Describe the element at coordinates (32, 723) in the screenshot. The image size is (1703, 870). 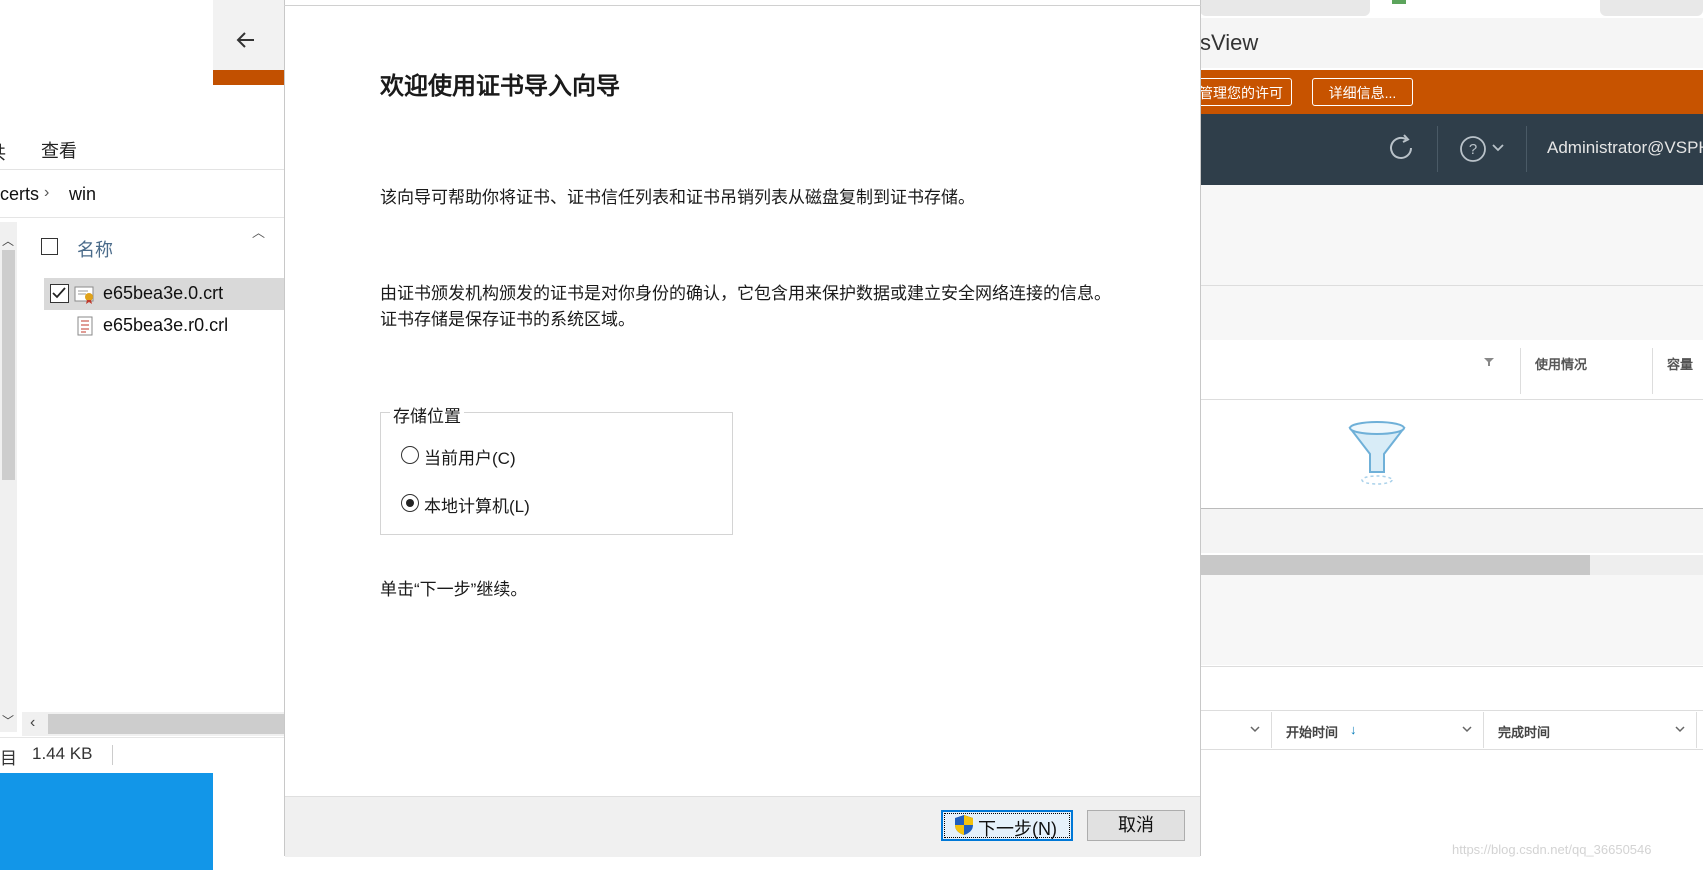
I see `scroll-left-icon: ‹` at that location.